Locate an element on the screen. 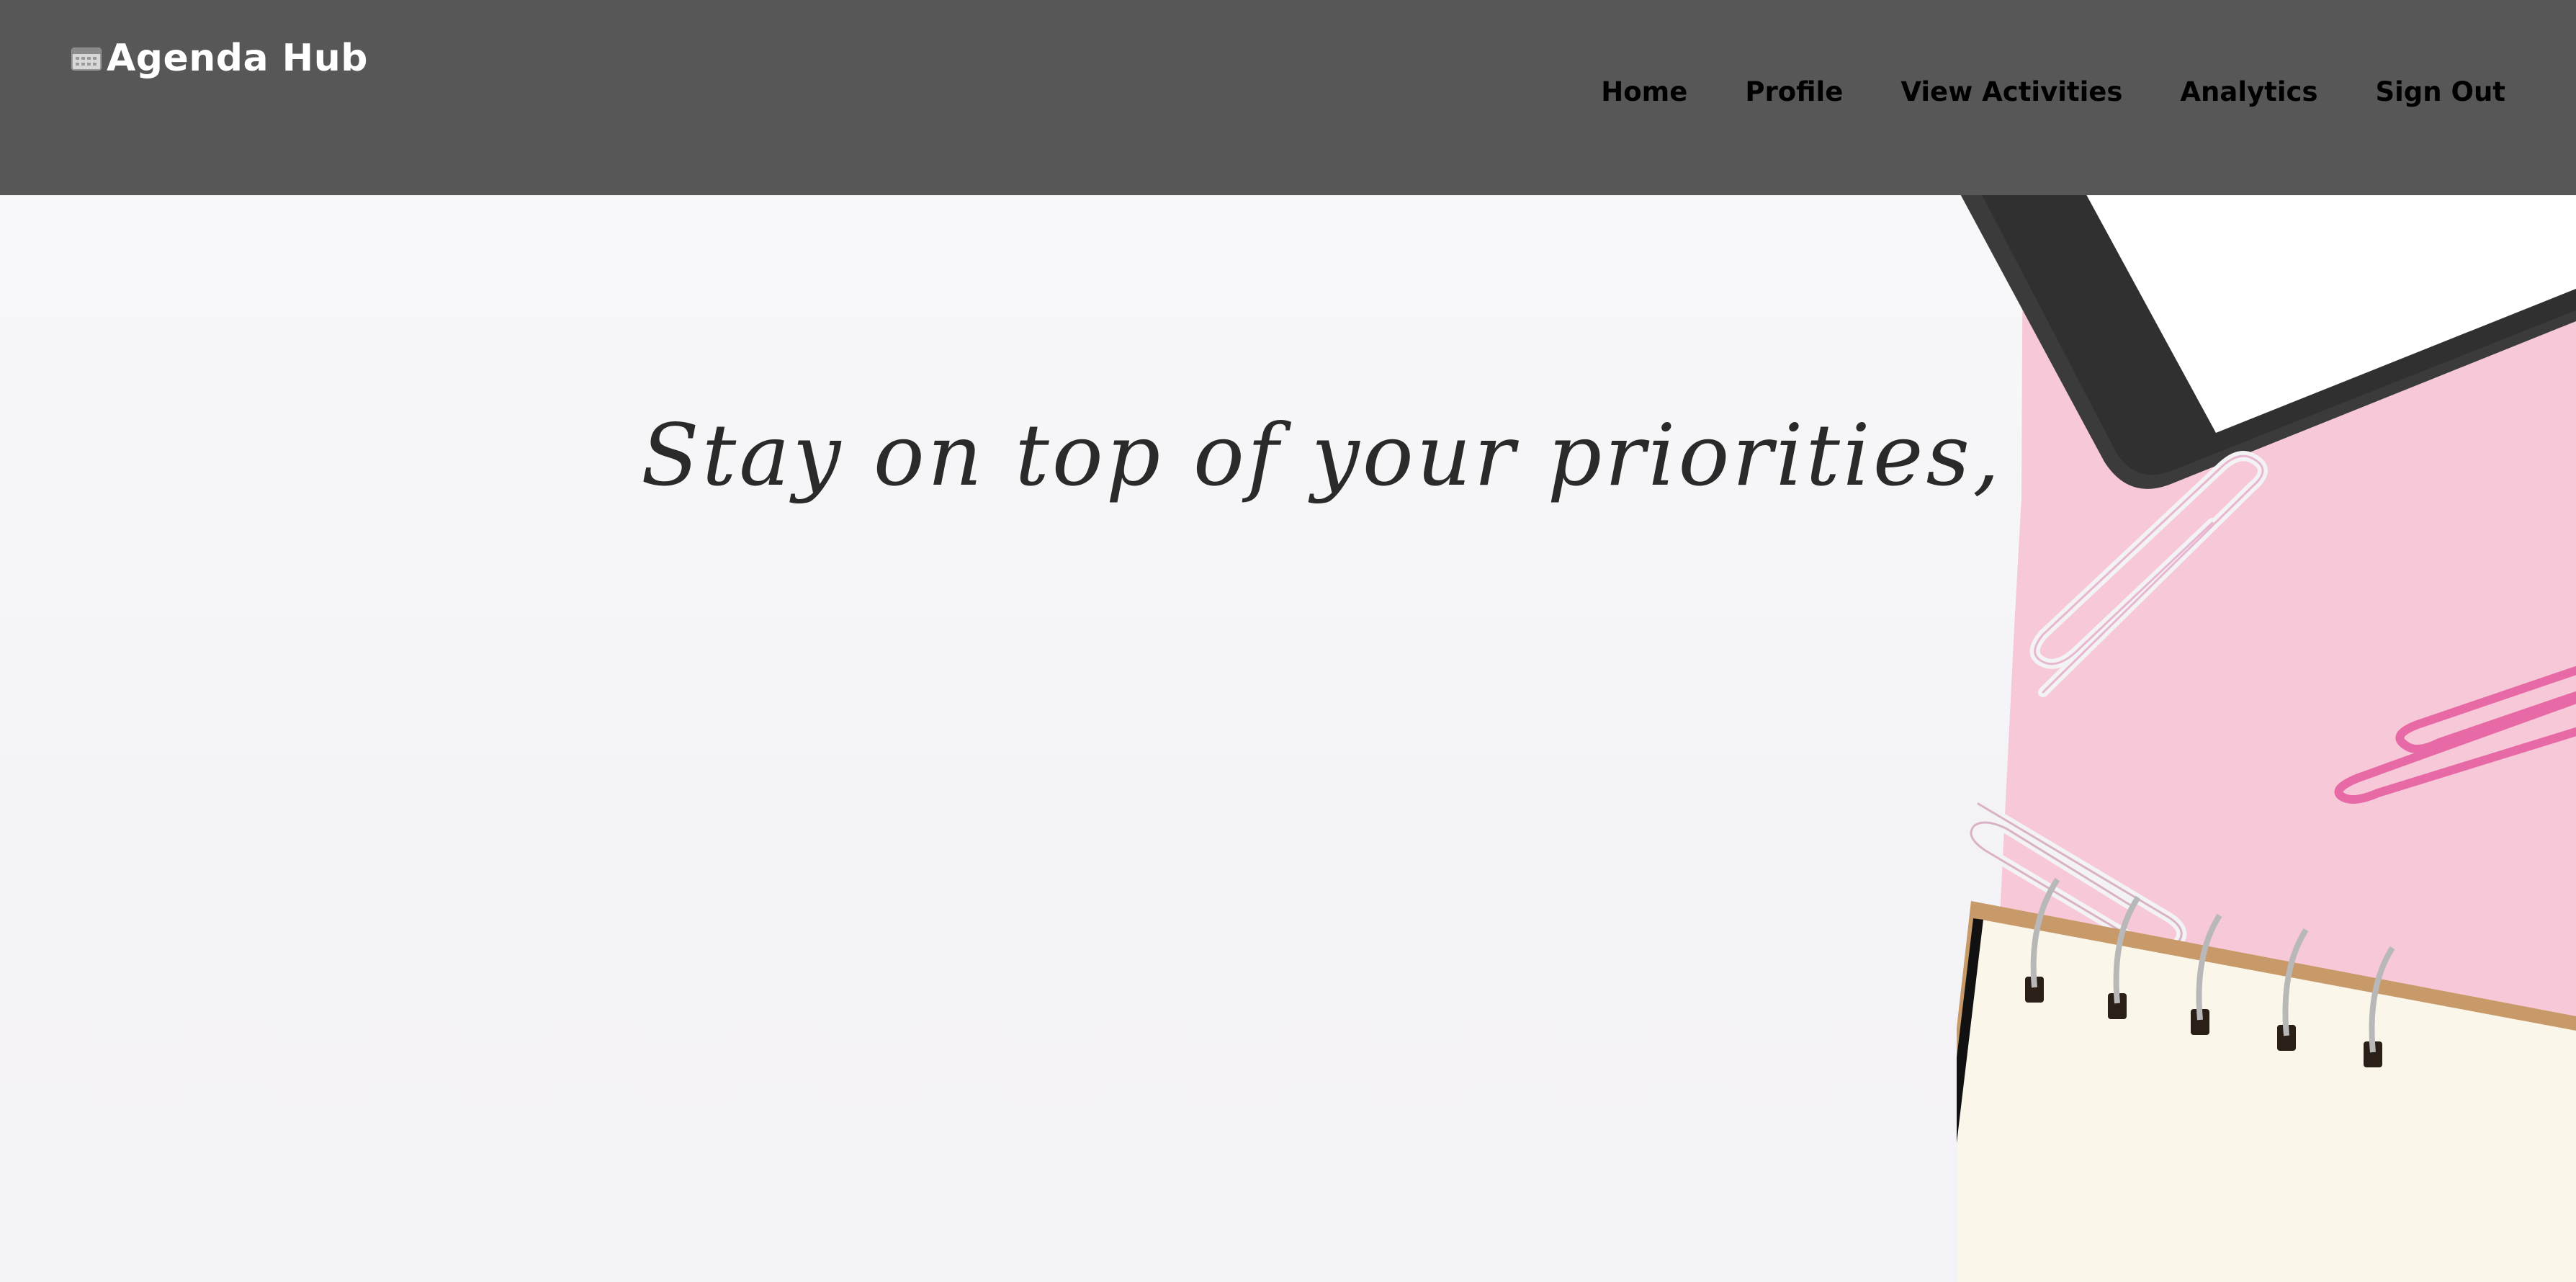 Image resolution: width=2576 pixels, height=1282 pixels. brand-title: Agenda Hub is located at coordinates (237, 58).